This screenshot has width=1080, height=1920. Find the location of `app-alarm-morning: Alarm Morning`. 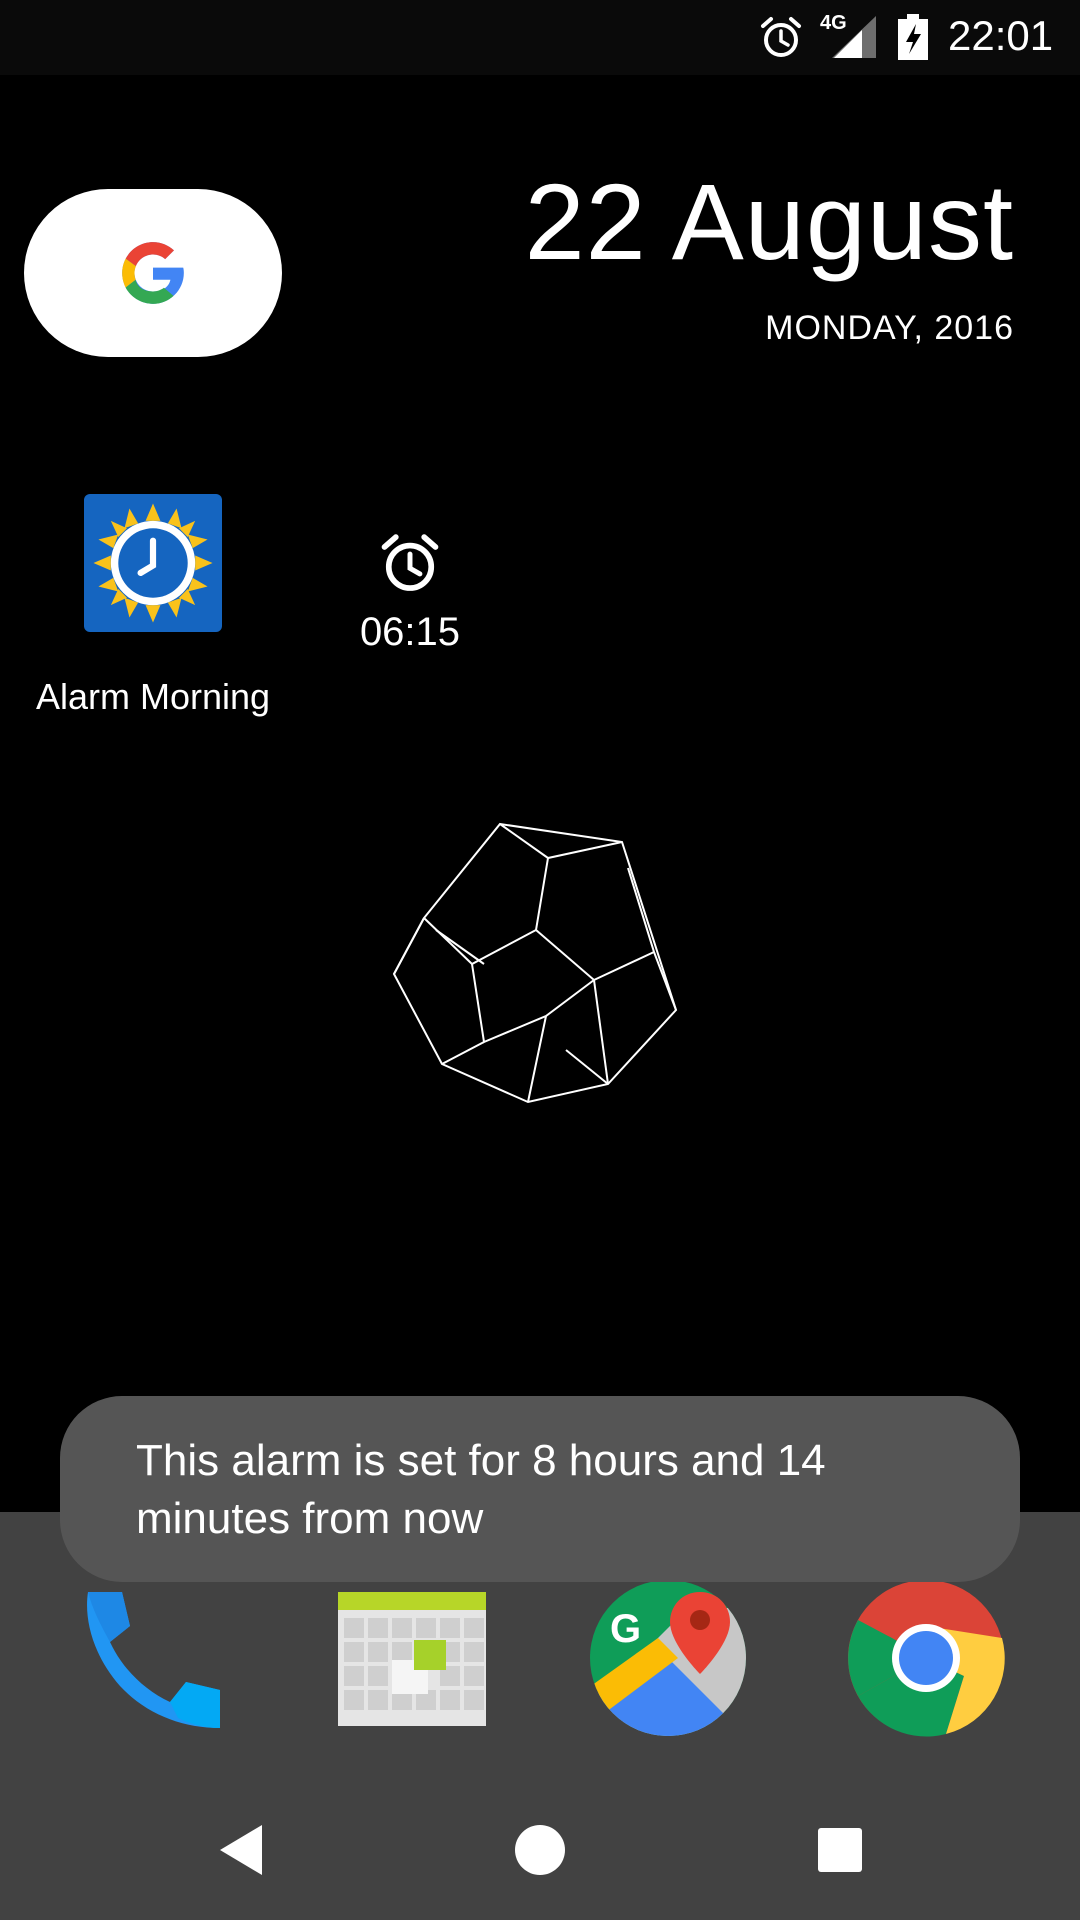

app-alarm-morning: Alarm Morning is located at coordinates (153, 606).